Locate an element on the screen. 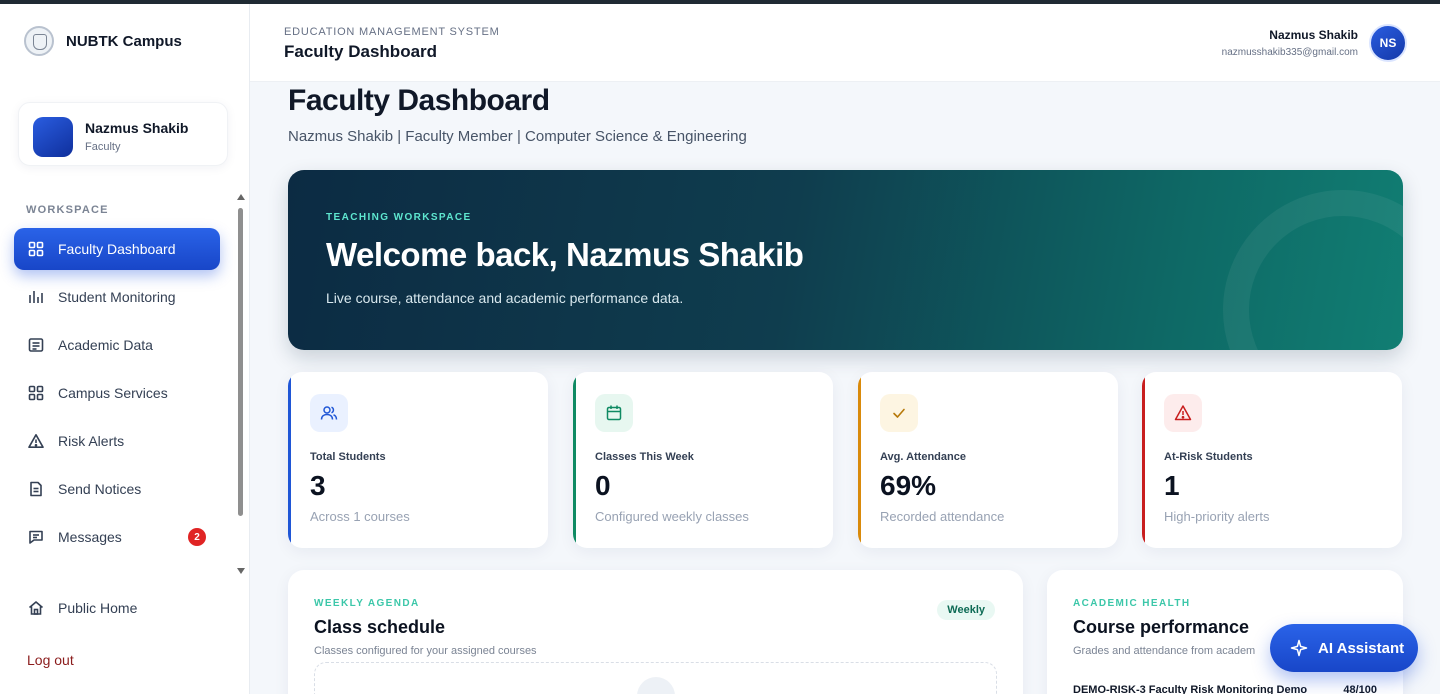  sidebar-item-send-notices: Send Notices is located at coordinates (117, 489).